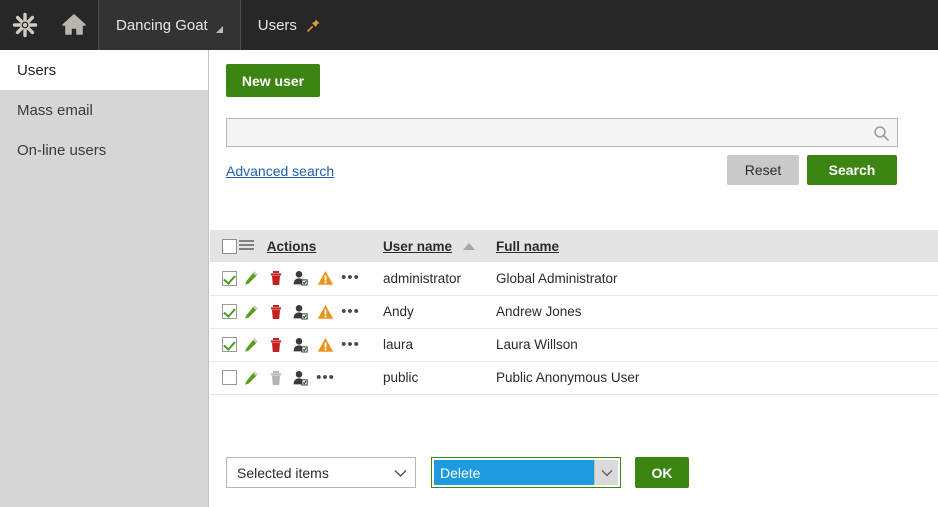 Image resolution: width=938 pixels, height=507 pixels. Describe the element at coordinates (104, 110) in the screenshot. I see `sidebar-item-mass-email: Mass email` at that location.